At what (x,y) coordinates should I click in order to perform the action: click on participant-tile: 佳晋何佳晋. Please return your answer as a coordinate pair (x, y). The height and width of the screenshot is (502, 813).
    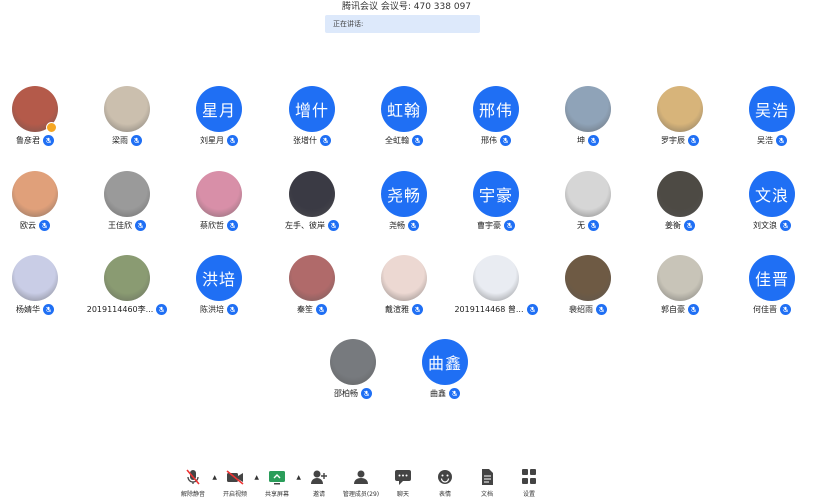
    Looking at the image, I should click on (770, 290).